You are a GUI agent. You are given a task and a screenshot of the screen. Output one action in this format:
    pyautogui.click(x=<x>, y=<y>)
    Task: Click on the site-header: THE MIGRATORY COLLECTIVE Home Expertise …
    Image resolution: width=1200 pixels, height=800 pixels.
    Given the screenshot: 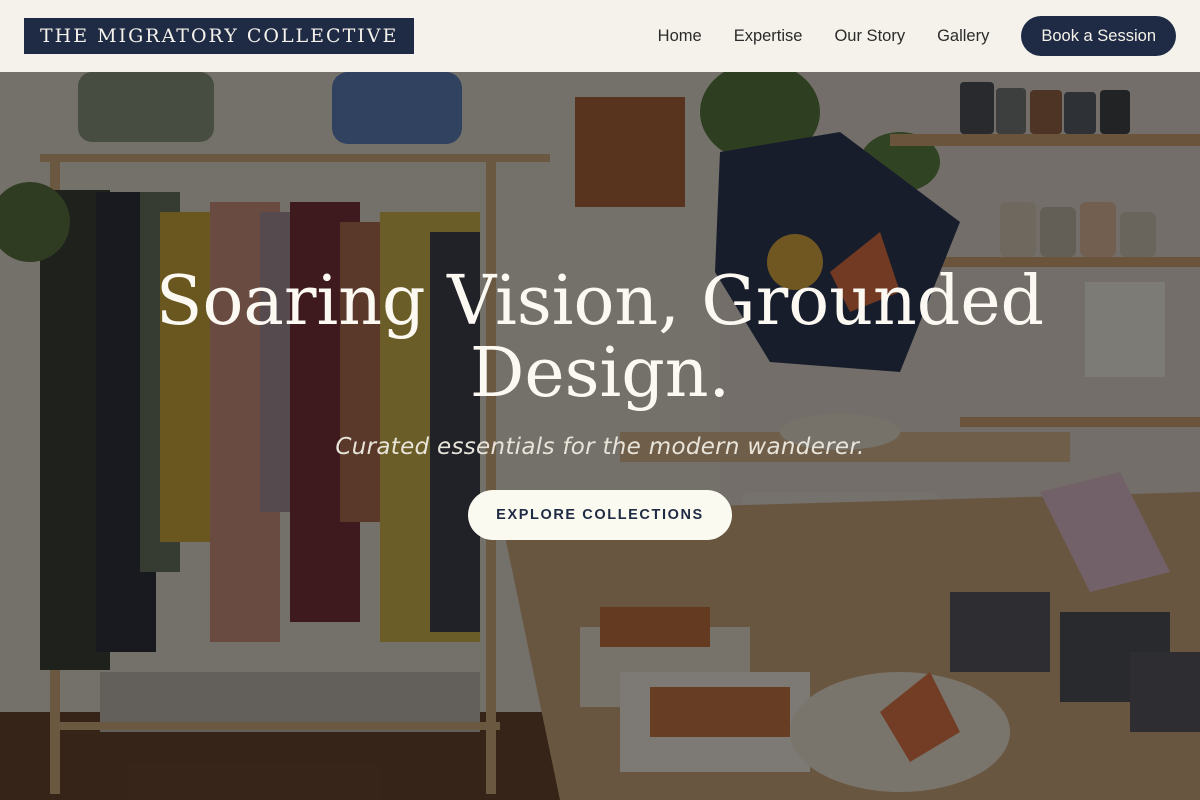 What is the action you would take?
    pyautogui.click(x=600, y=36)
    